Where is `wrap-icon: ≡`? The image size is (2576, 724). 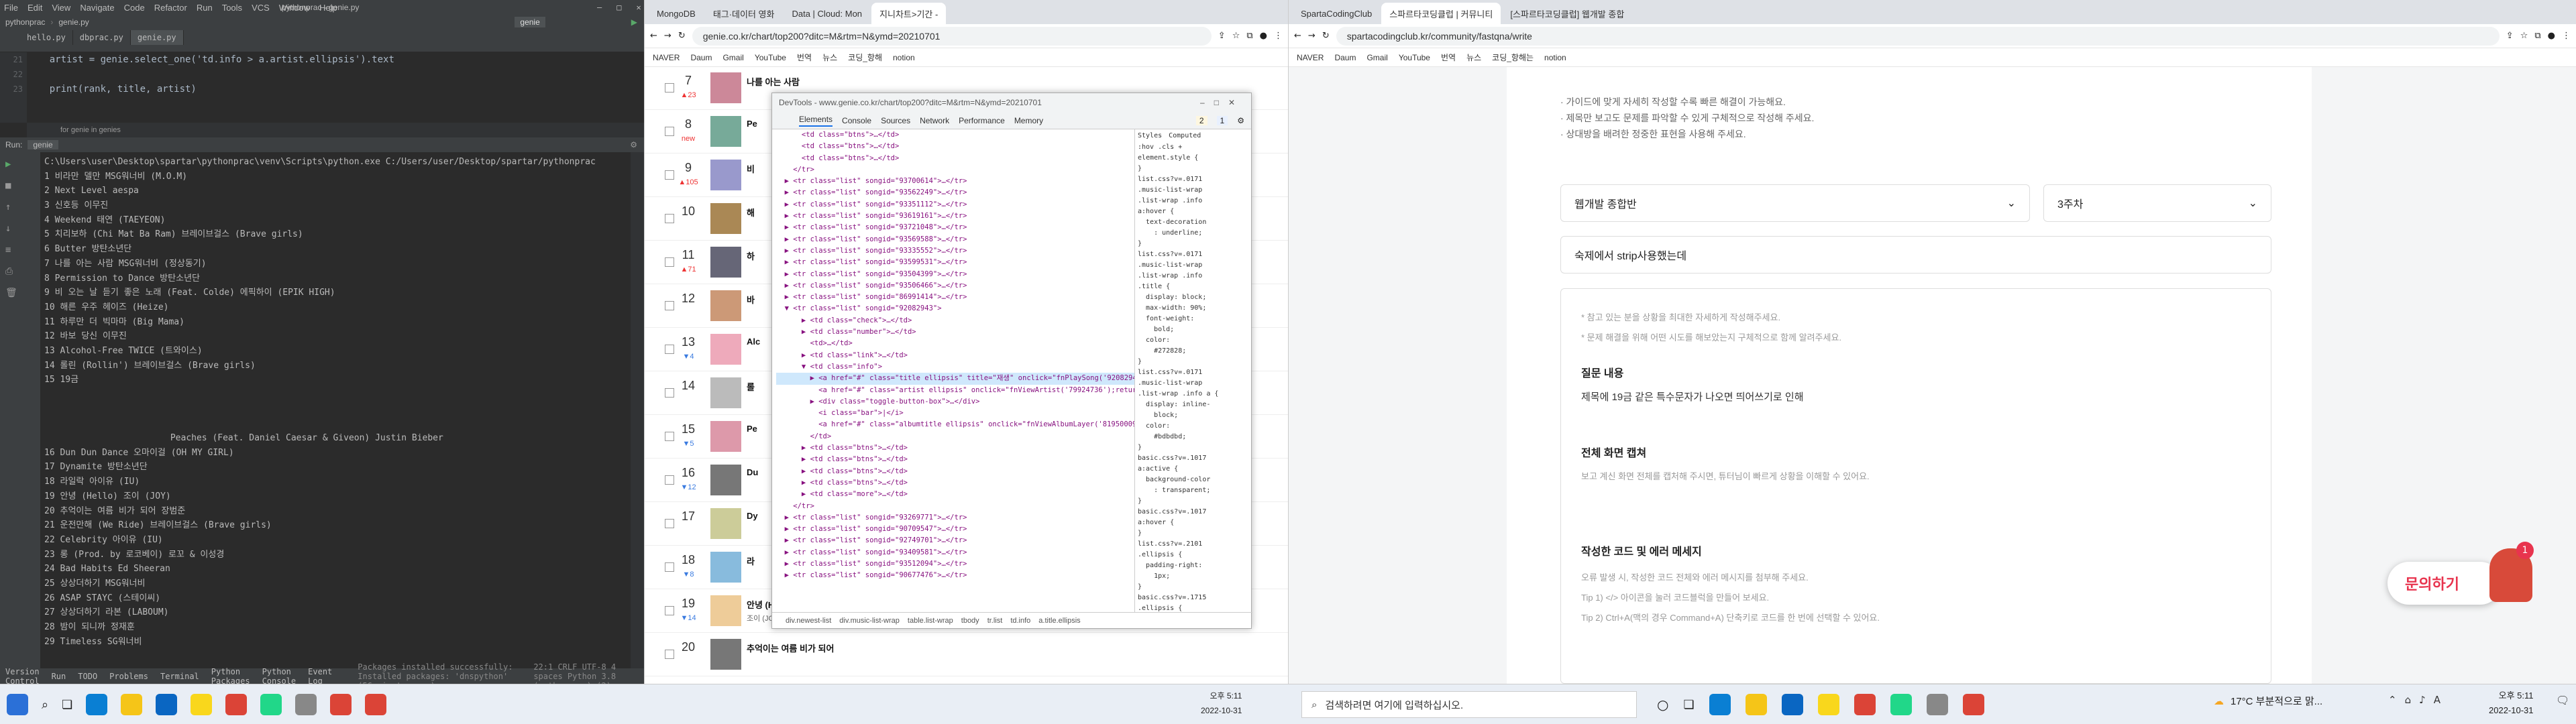 wrap-icon: ≡ is located at coordinates (22, 250).